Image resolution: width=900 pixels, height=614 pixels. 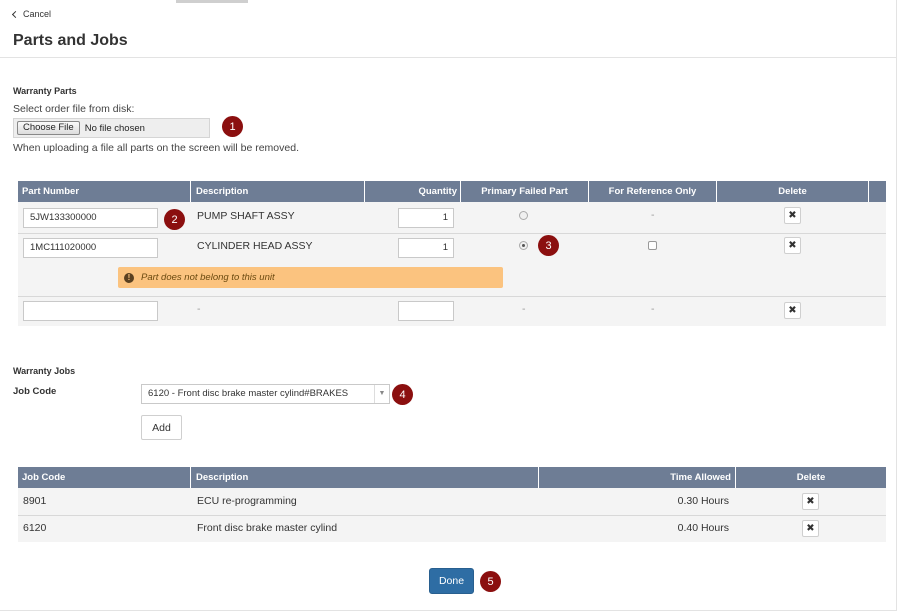 What do you see at coordinates (490, 581) in the screenshot?
I see `callout-badge-5: 5` at bounding box center [490, 581].